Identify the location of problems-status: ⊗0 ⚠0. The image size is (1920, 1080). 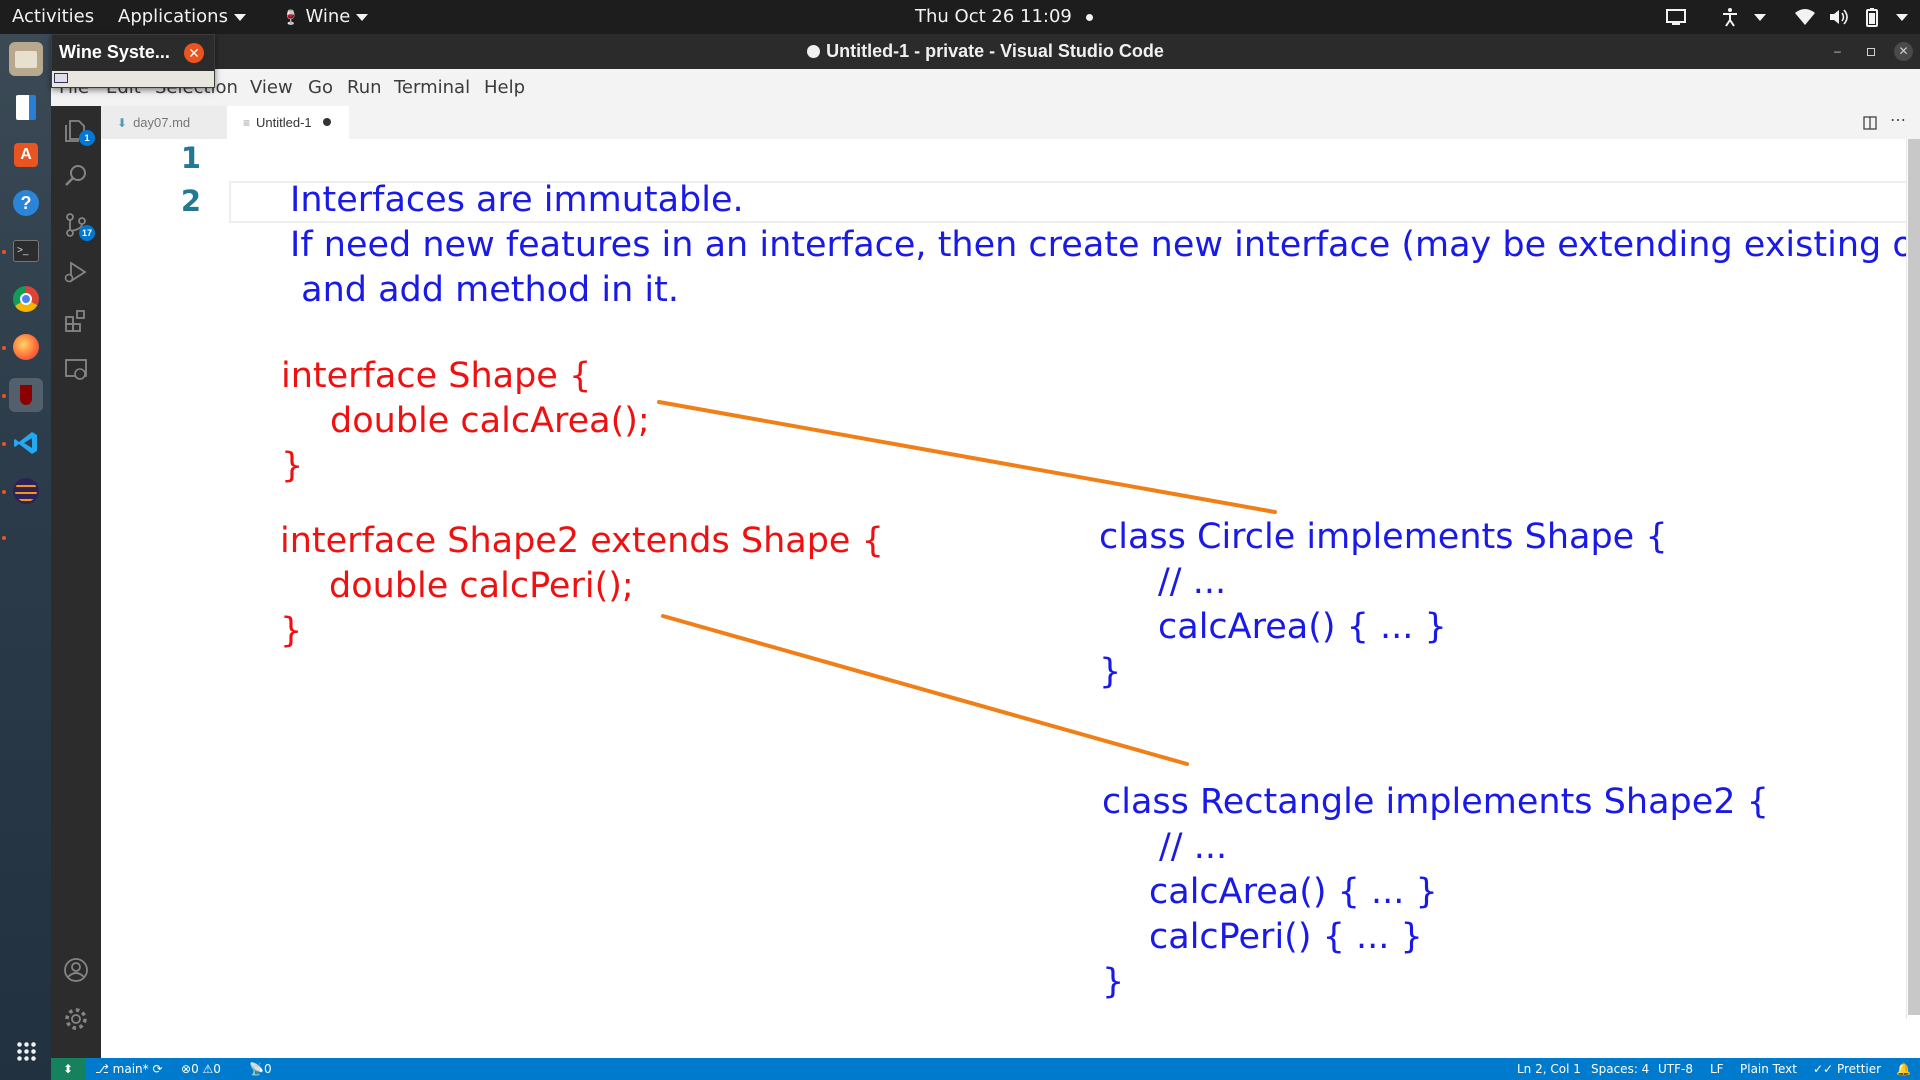
(201, 1069).